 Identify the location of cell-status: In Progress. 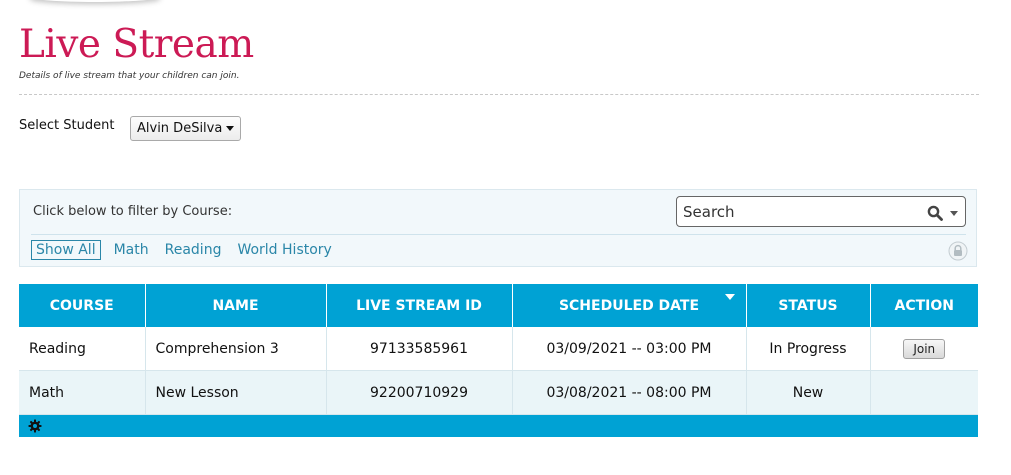
(808, 349).